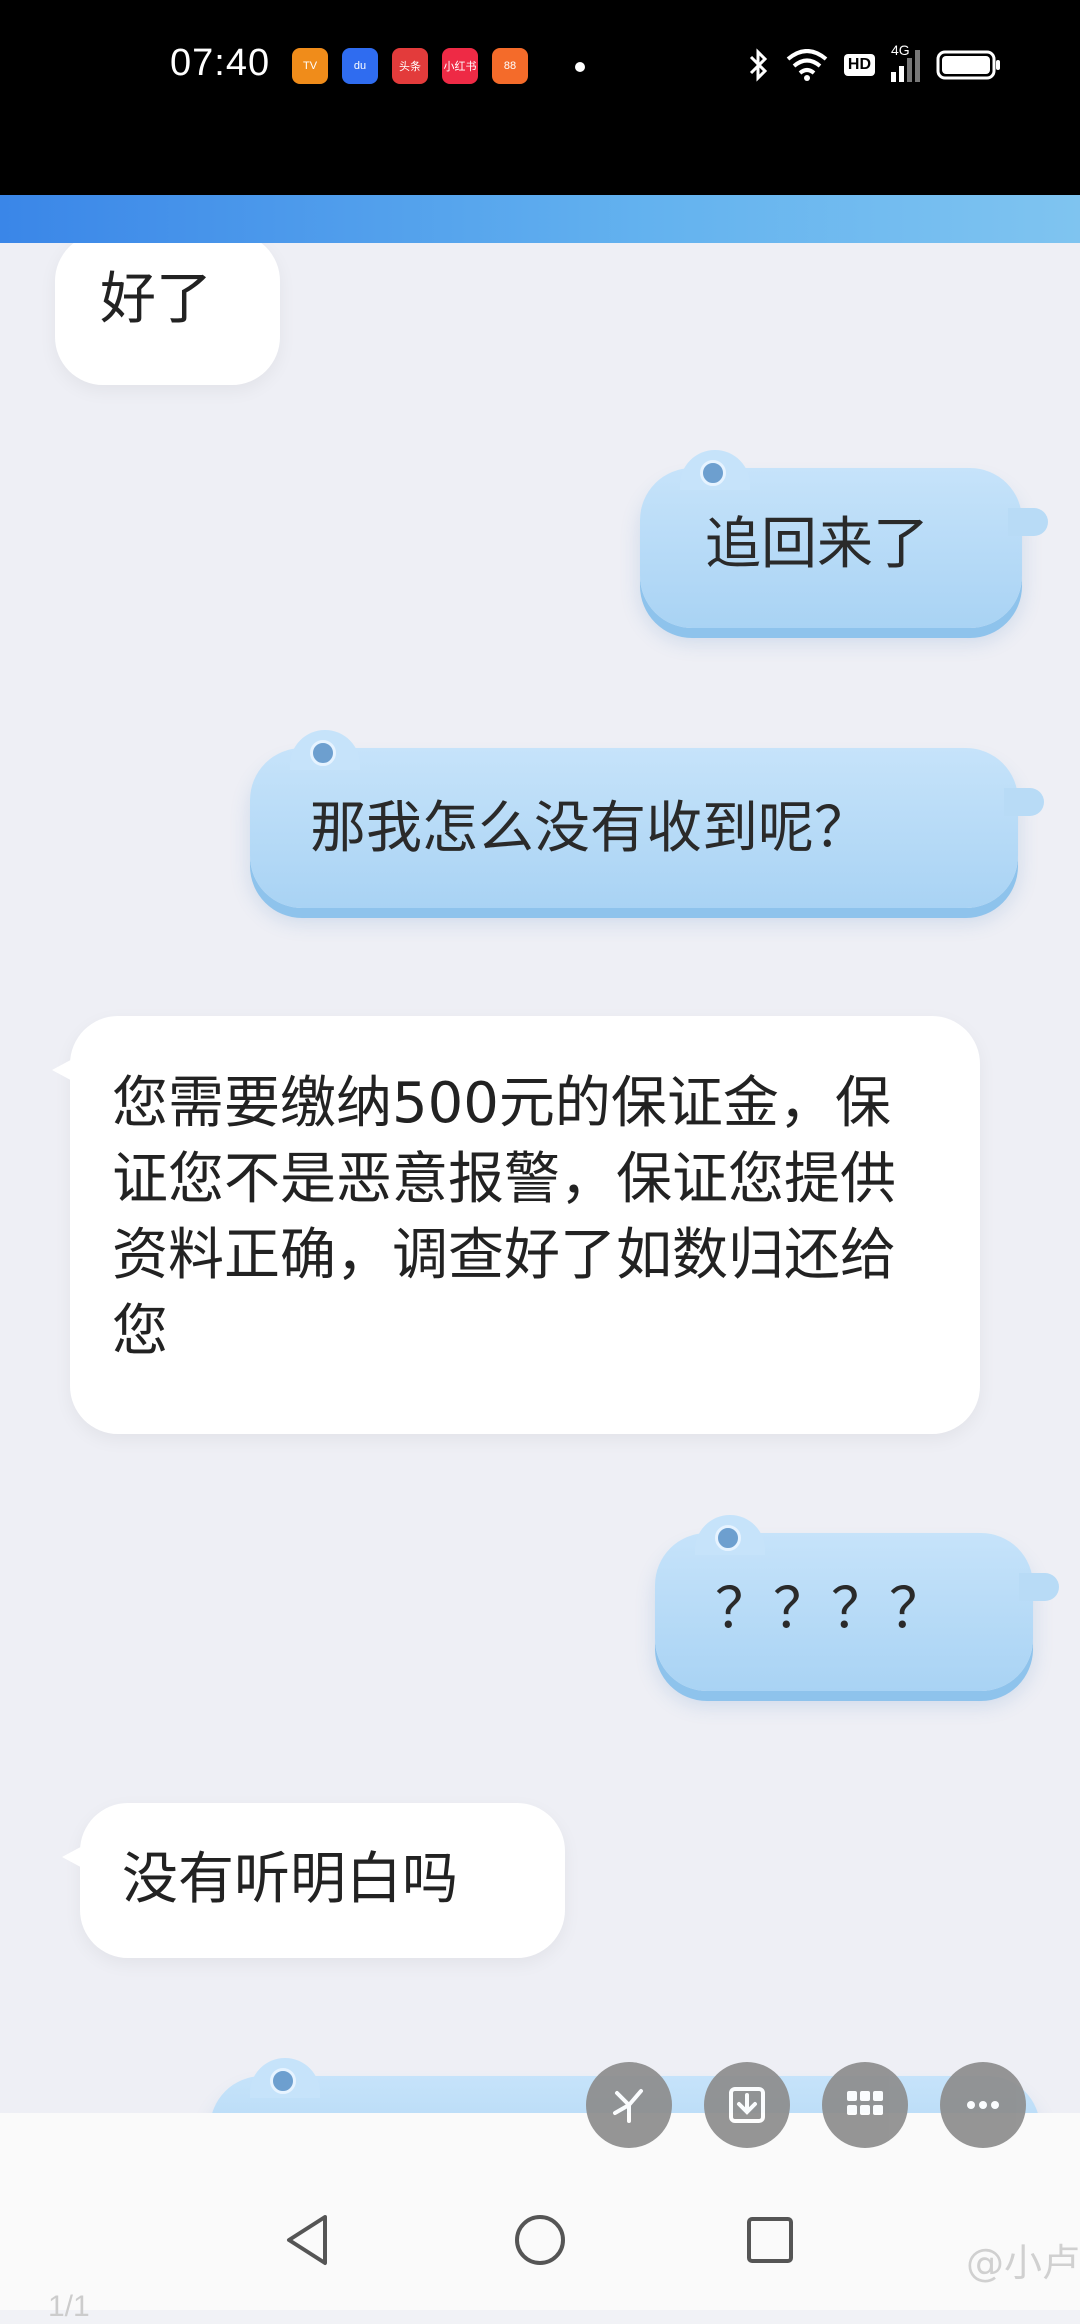 The image size is (1080, 2324). I want to click on chat-header-strip, so click(540, 219).